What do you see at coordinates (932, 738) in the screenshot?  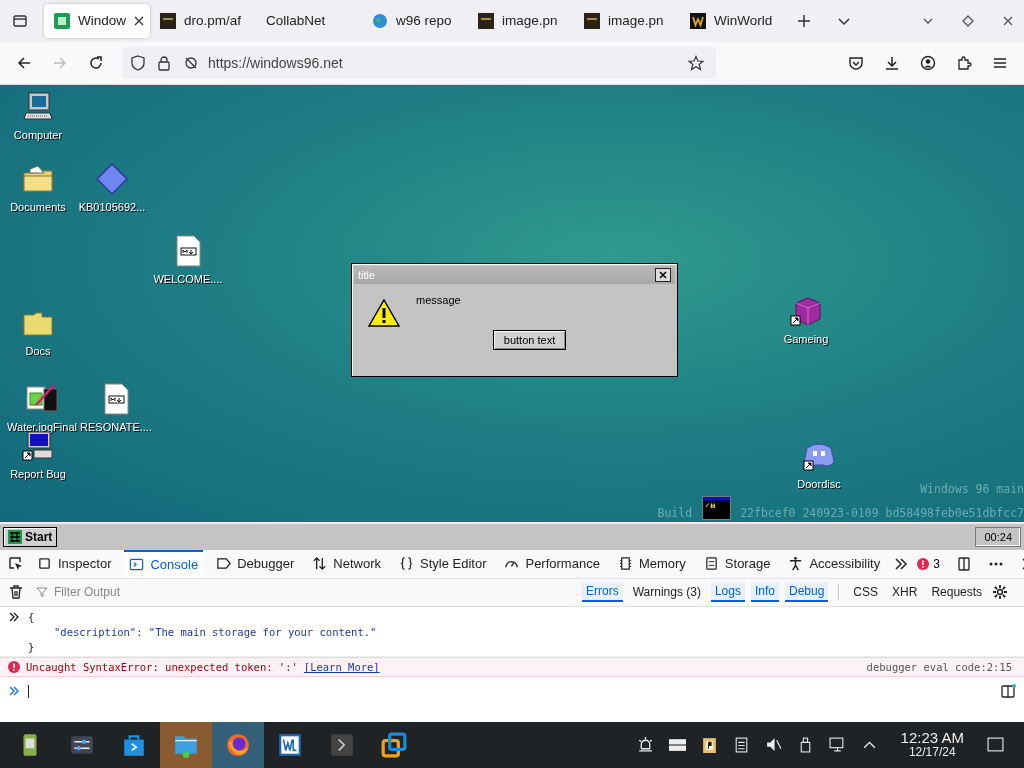 I see `clock-time: 12:23 AM` at bounding box center [932, 738].